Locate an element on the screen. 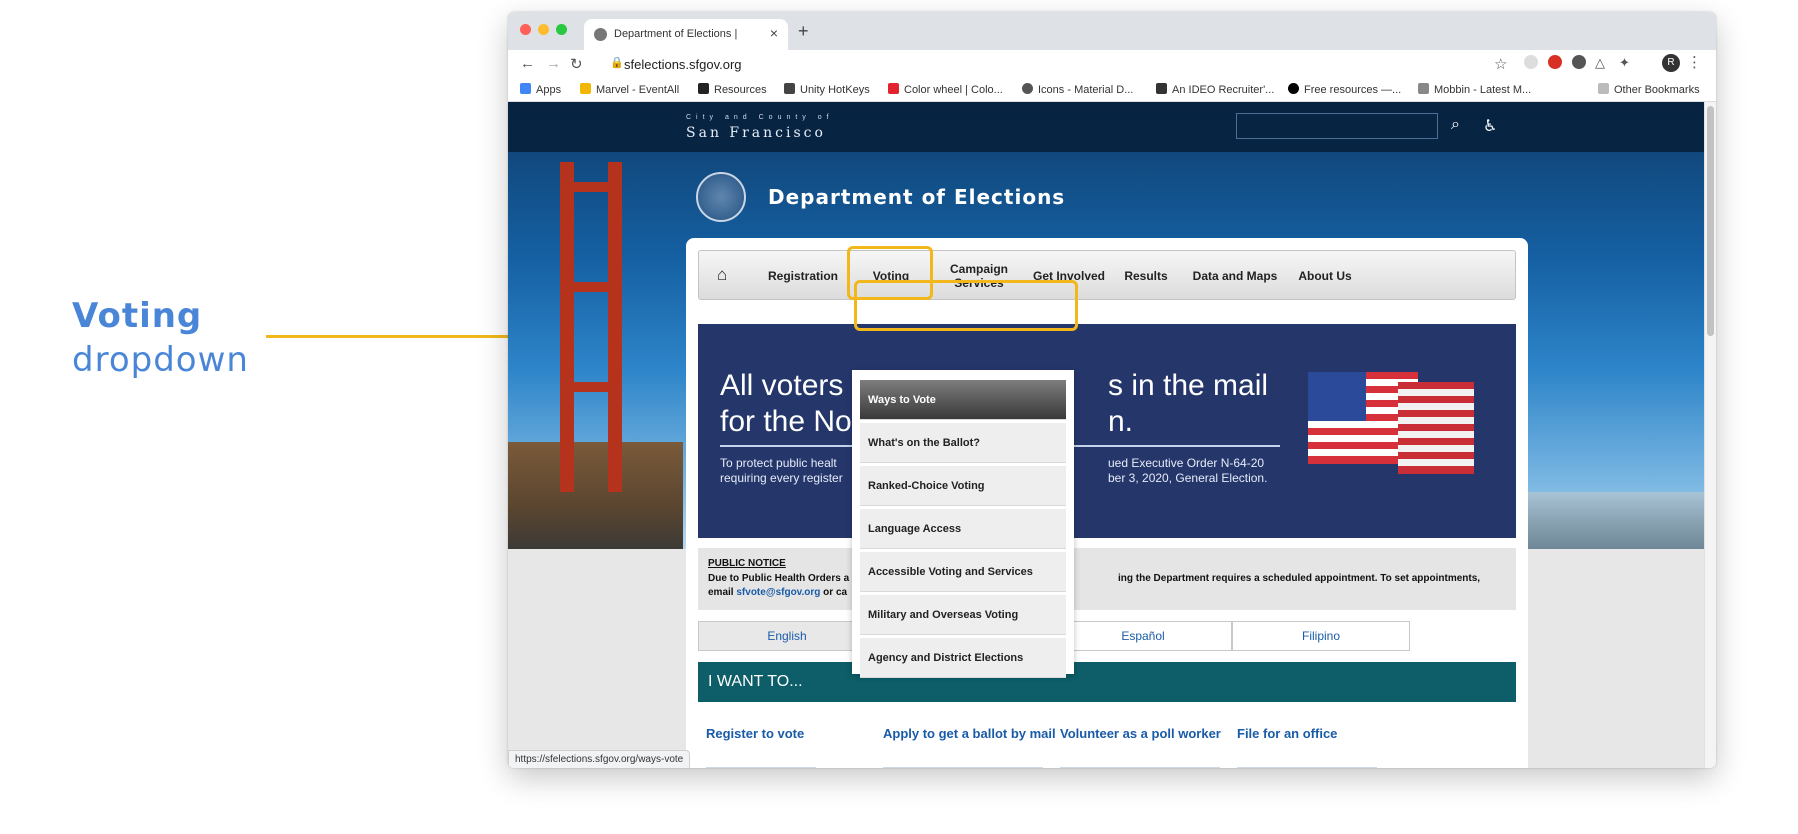 Image resolution: width=1798 pixels, height=834 pixels. adobe-icon is located at coordinates (893, 88).